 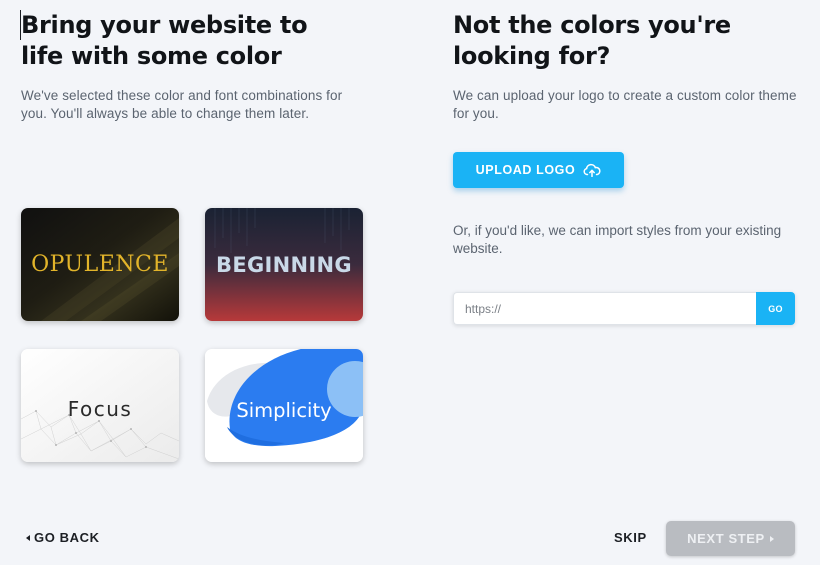 What do you see at coordinates (28, 537) in the screenshot?
I see `caret-left-icon` at bounding box center [28, 537].